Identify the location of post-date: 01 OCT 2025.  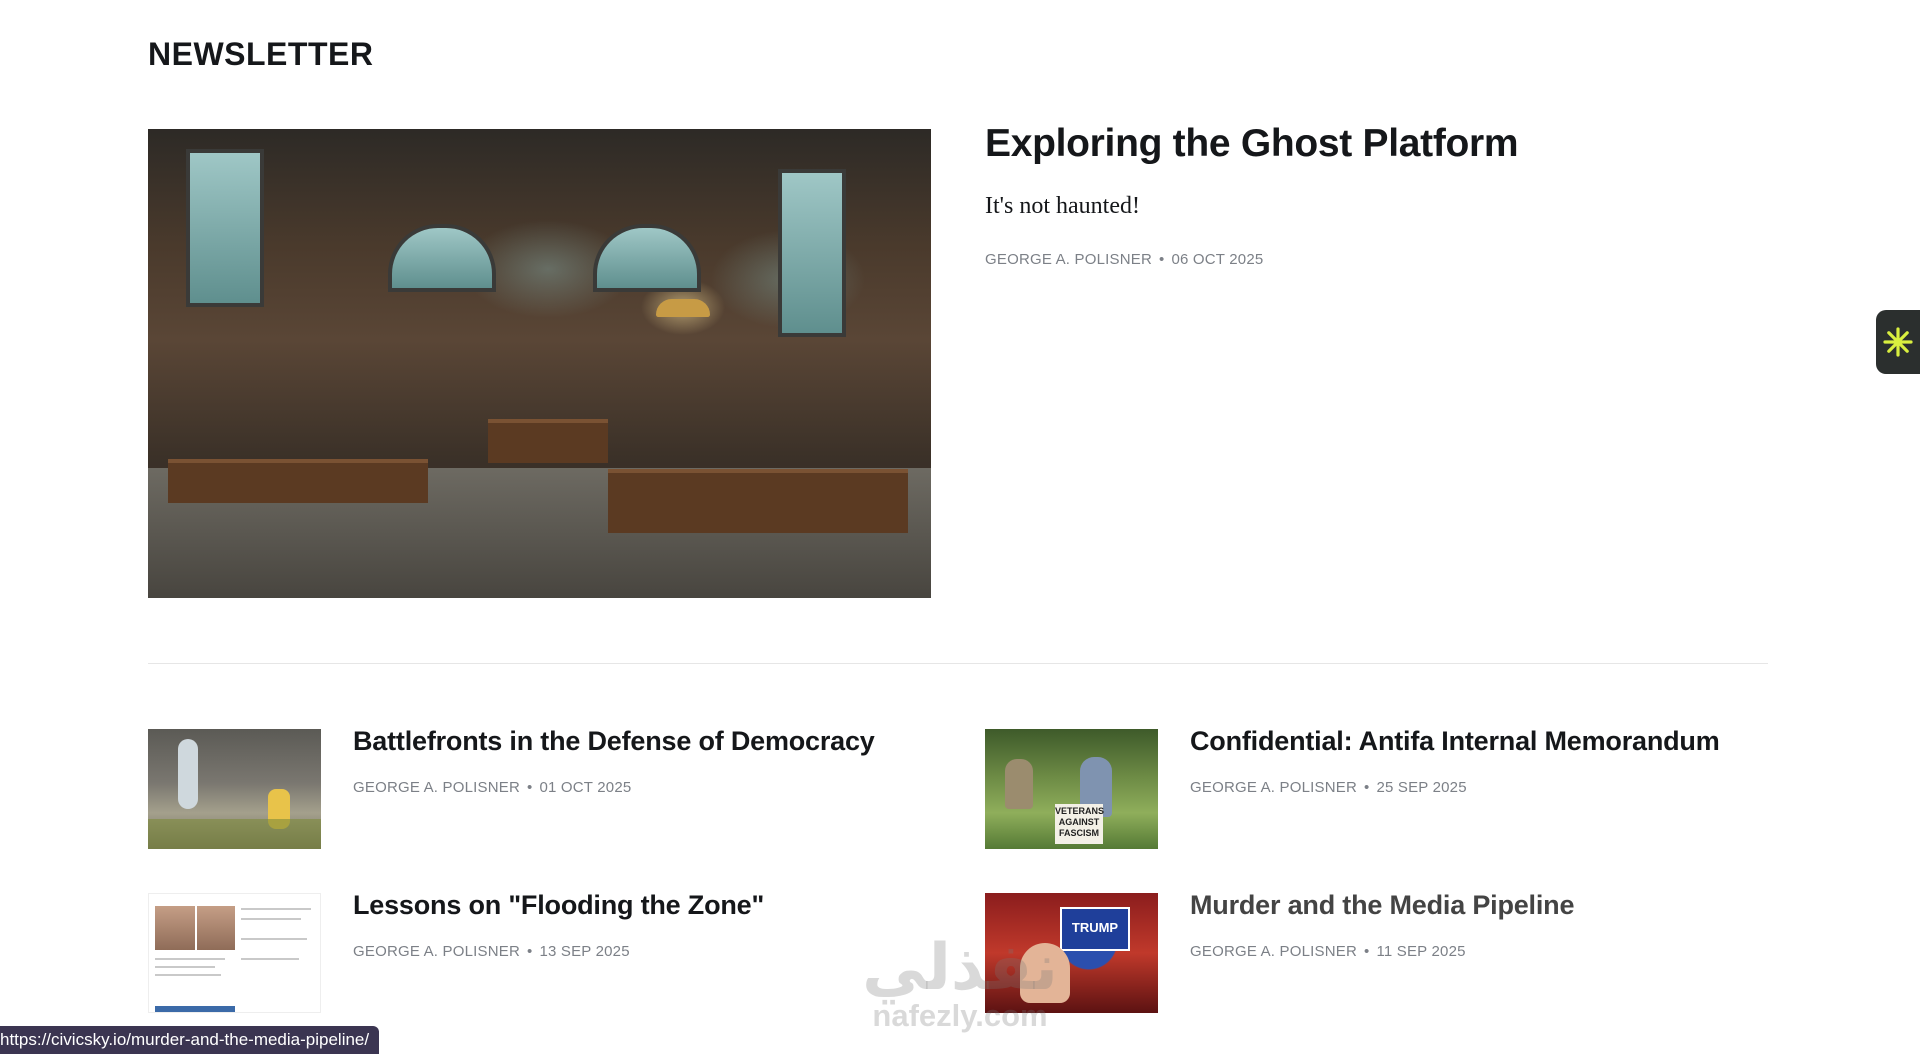
(585, 787).